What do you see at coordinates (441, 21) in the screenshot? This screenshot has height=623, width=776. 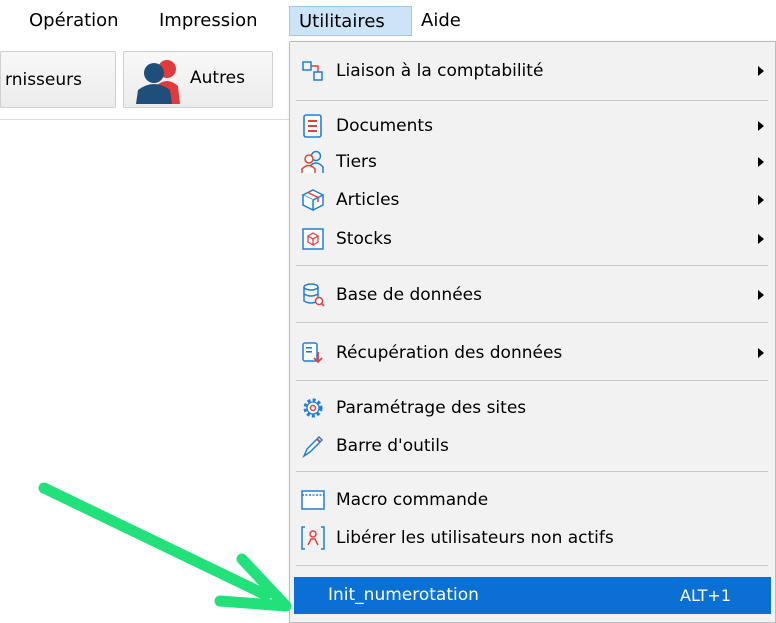 I see `menu-aide: Aide` at bounding box center [441, 21].